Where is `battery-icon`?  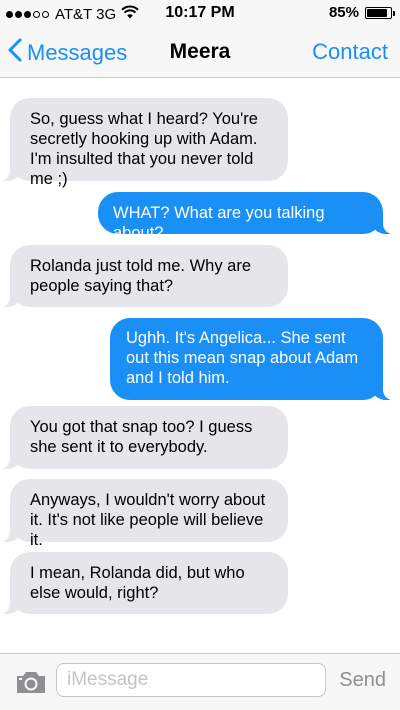
battery-icon is located at coordinates (380, 12).